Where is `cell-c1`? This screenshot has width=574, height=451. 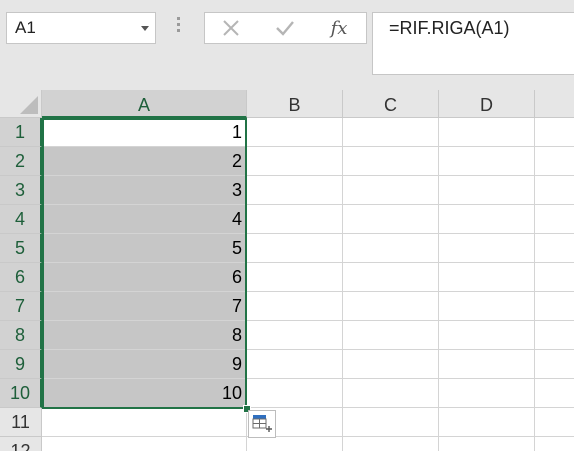 cell-c1 is located at coordinates (391, 132).